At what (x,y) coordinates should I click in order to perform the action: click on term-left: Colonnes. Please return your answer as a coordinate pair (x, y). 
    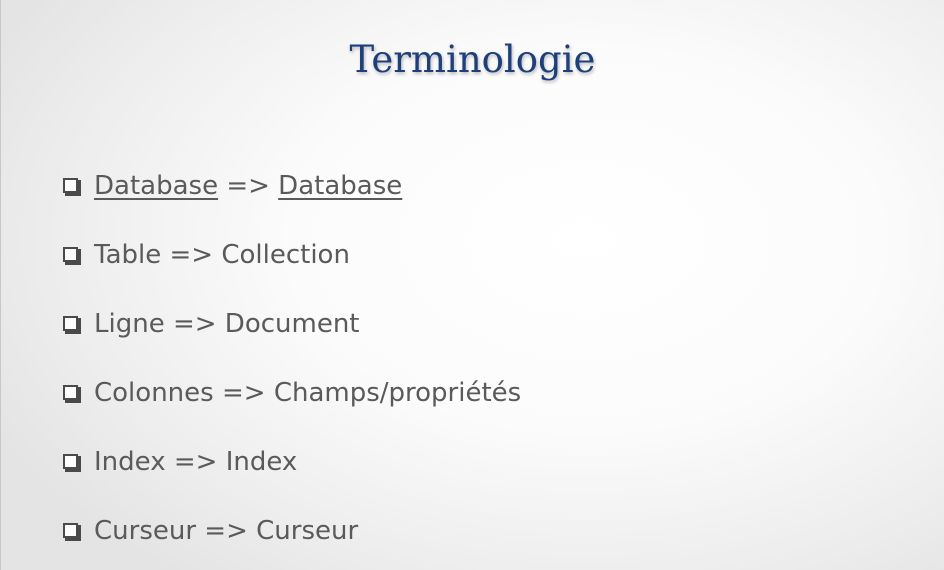
    Looking at the image, I should click on (154, 392).